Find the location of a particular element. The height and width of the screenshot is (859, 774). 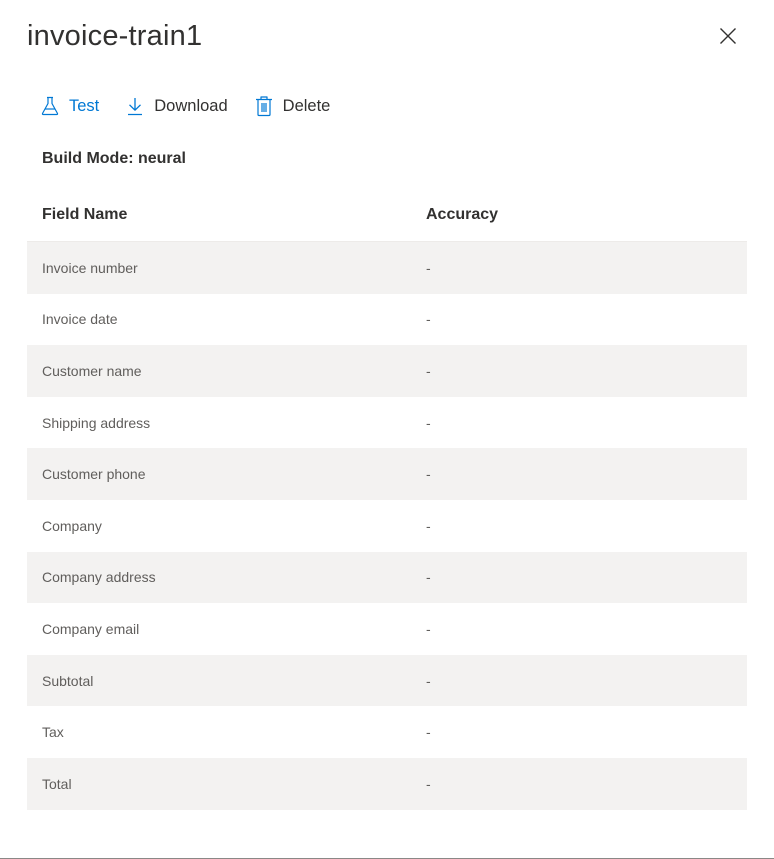

table-row: Total - is located at coordinates (387, 783).